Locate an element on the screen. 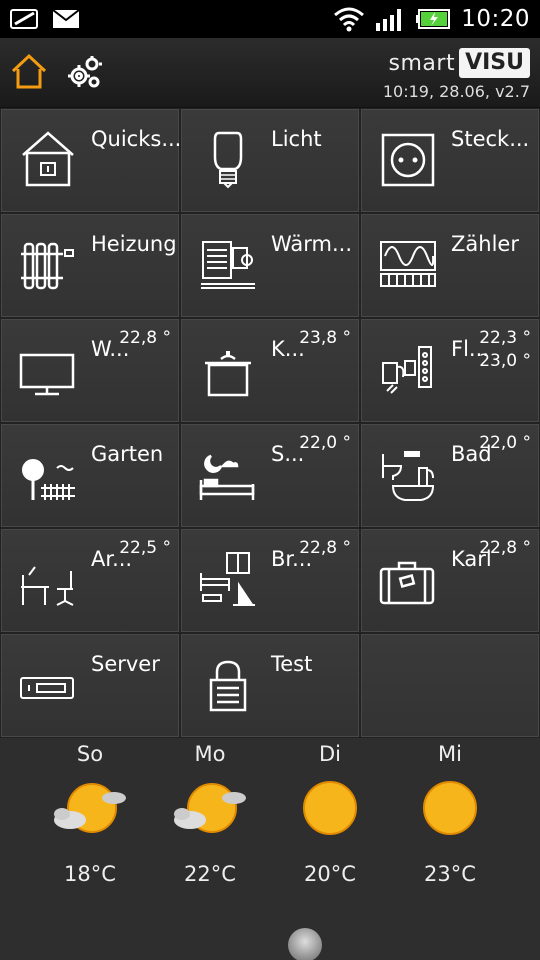 This screenshot has height=960, width=540. tile-label: Server is located at coordinates (125, 664).